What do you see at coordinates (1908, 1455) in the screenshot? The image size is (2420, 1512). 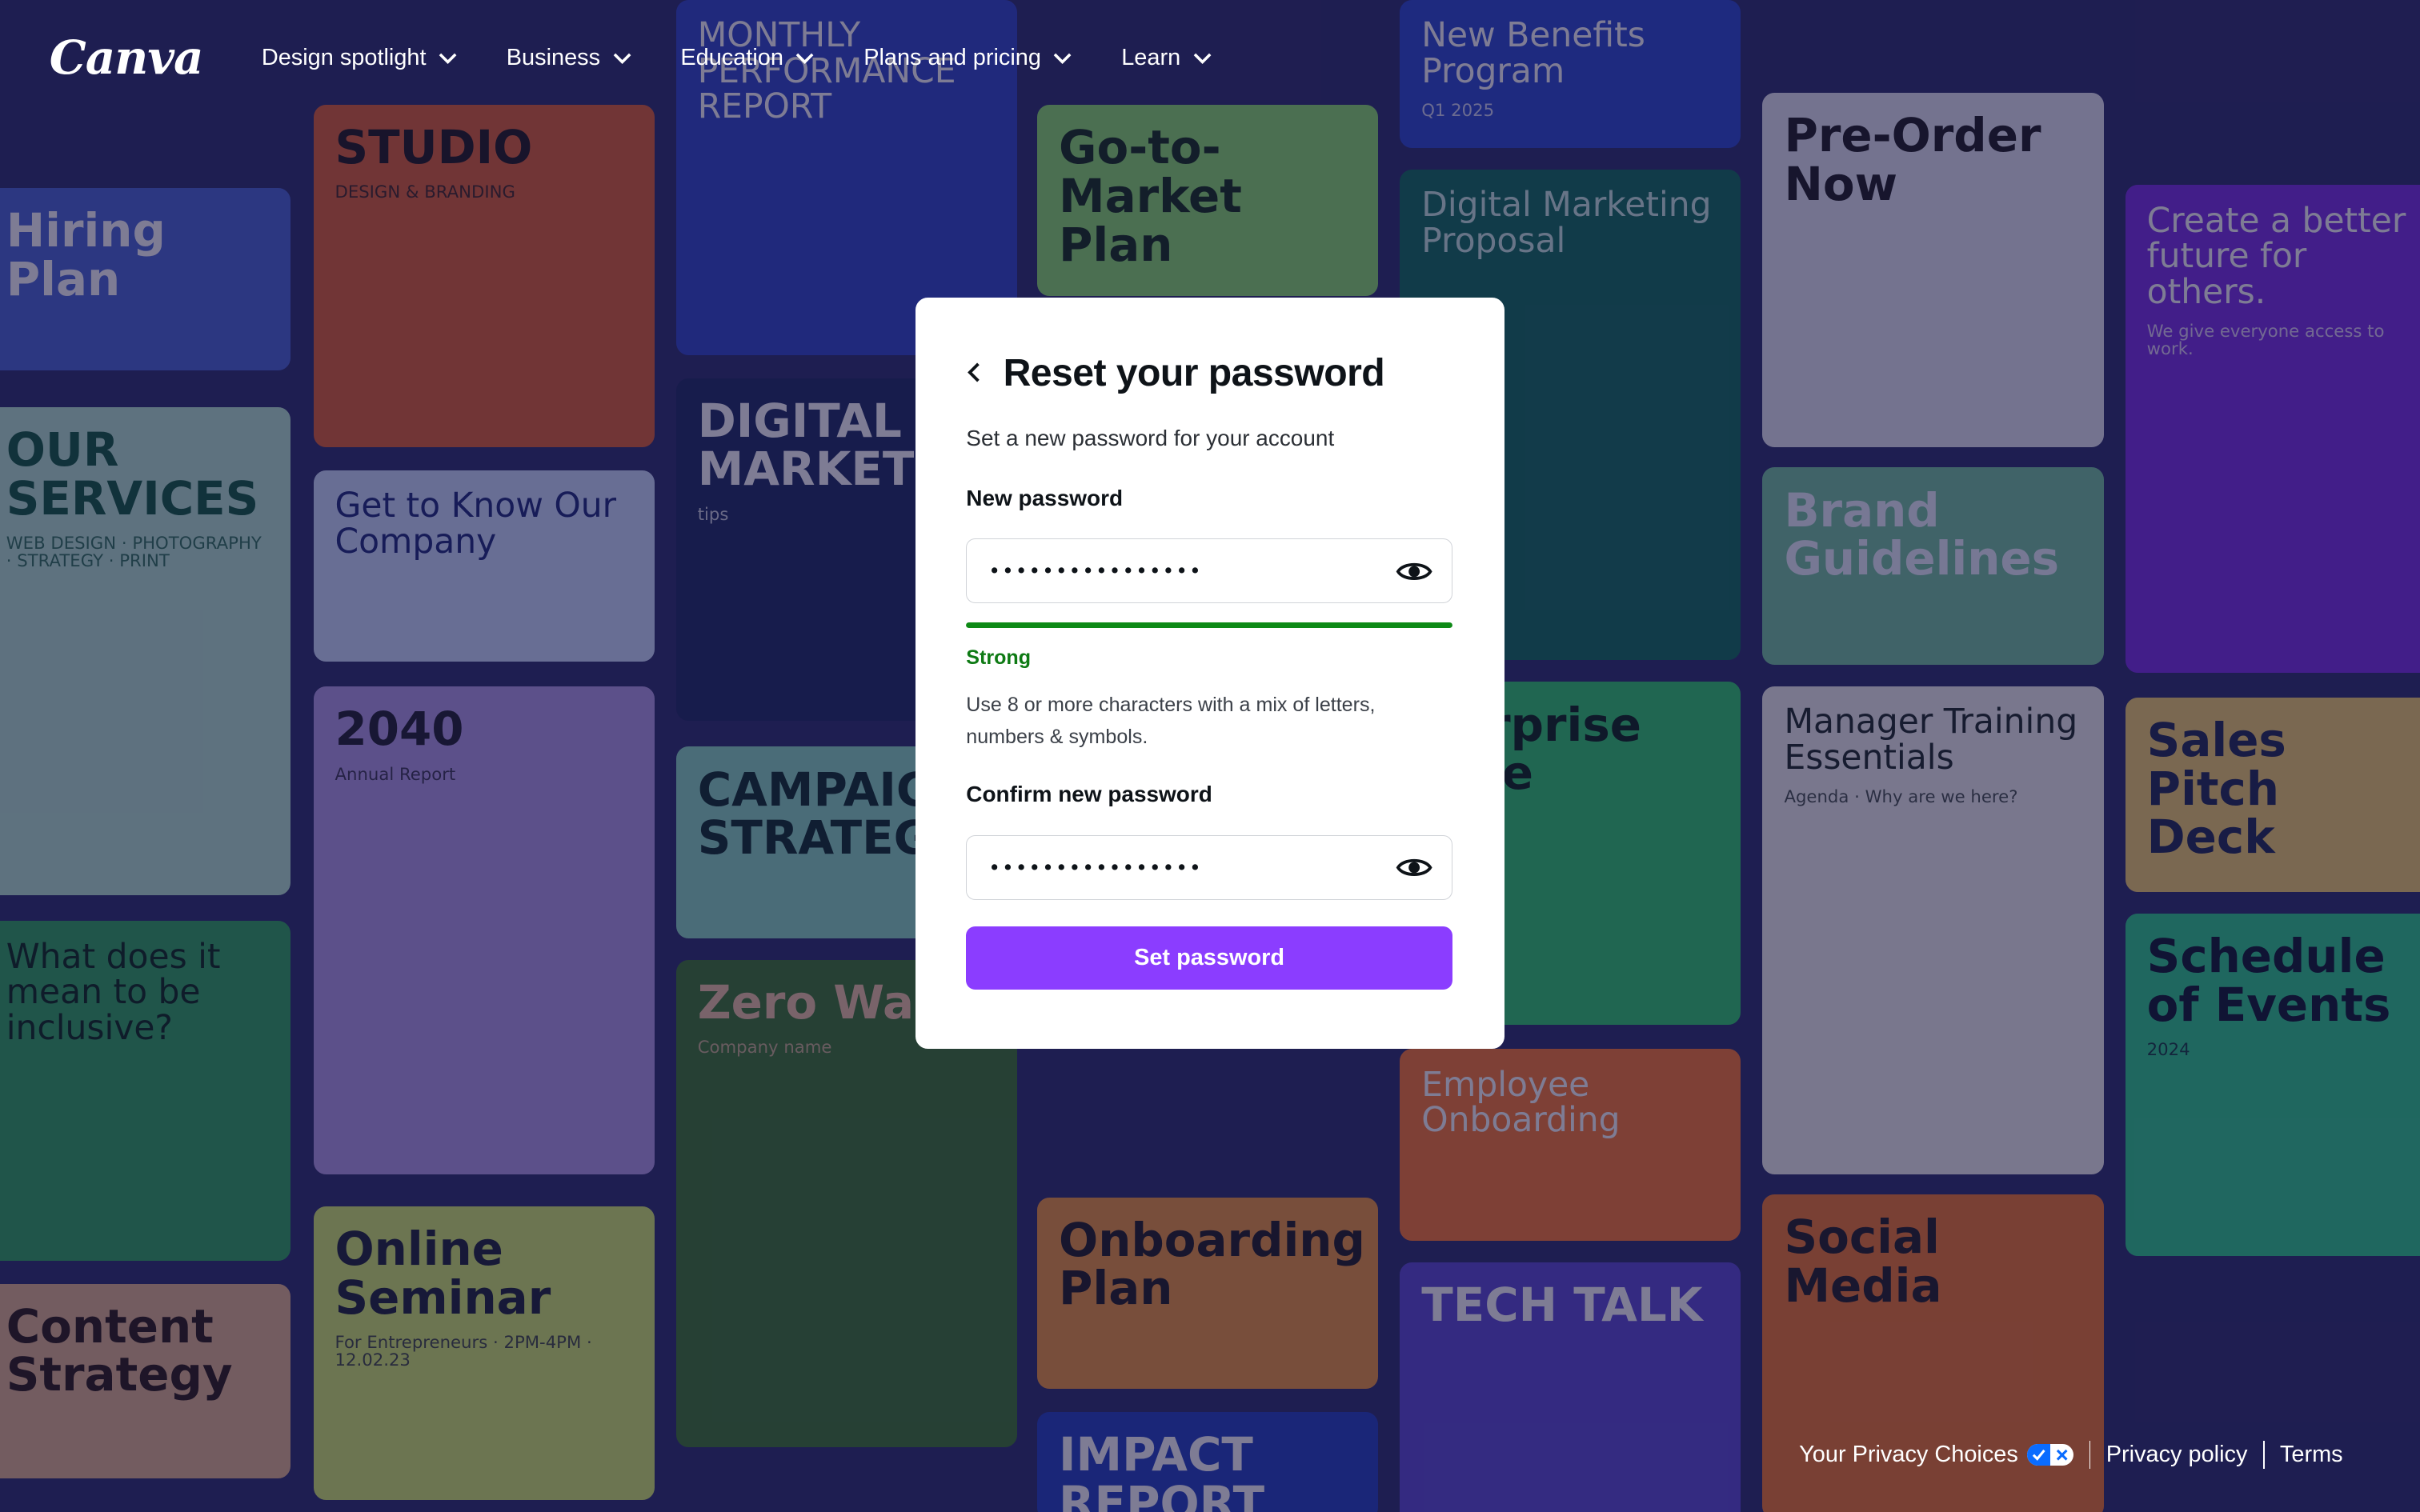 I see `privacy-choices-label: Your Privacy Choices` at bounding box center [1908, 1455].